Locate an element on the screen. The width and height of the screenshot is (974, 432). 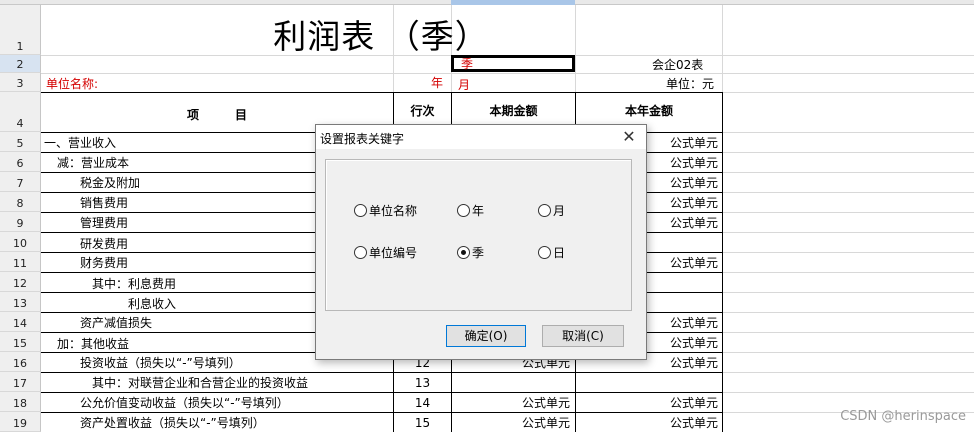
radio-quarter: 季 is located at coordinates (470, 252).